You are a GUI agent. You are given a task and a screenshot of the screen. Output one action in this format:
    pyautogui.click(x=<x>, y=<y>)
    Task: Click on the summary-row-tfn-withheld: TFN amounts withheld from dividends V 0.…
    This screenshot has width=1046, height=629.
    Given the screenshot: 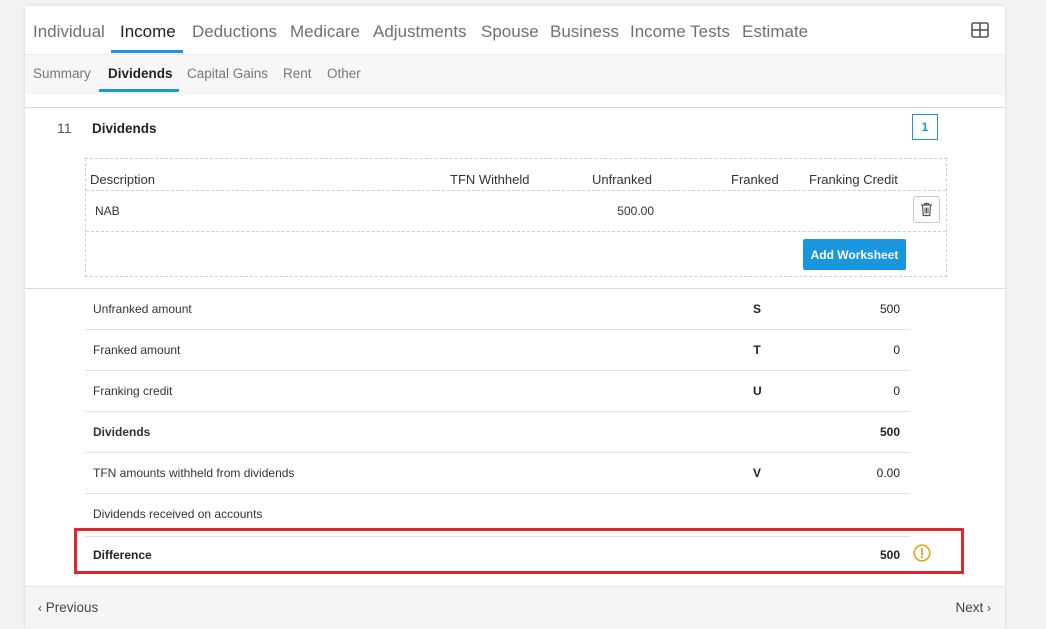 What is the action you would take?
    pyautogui.click(x=497, y=473)
    